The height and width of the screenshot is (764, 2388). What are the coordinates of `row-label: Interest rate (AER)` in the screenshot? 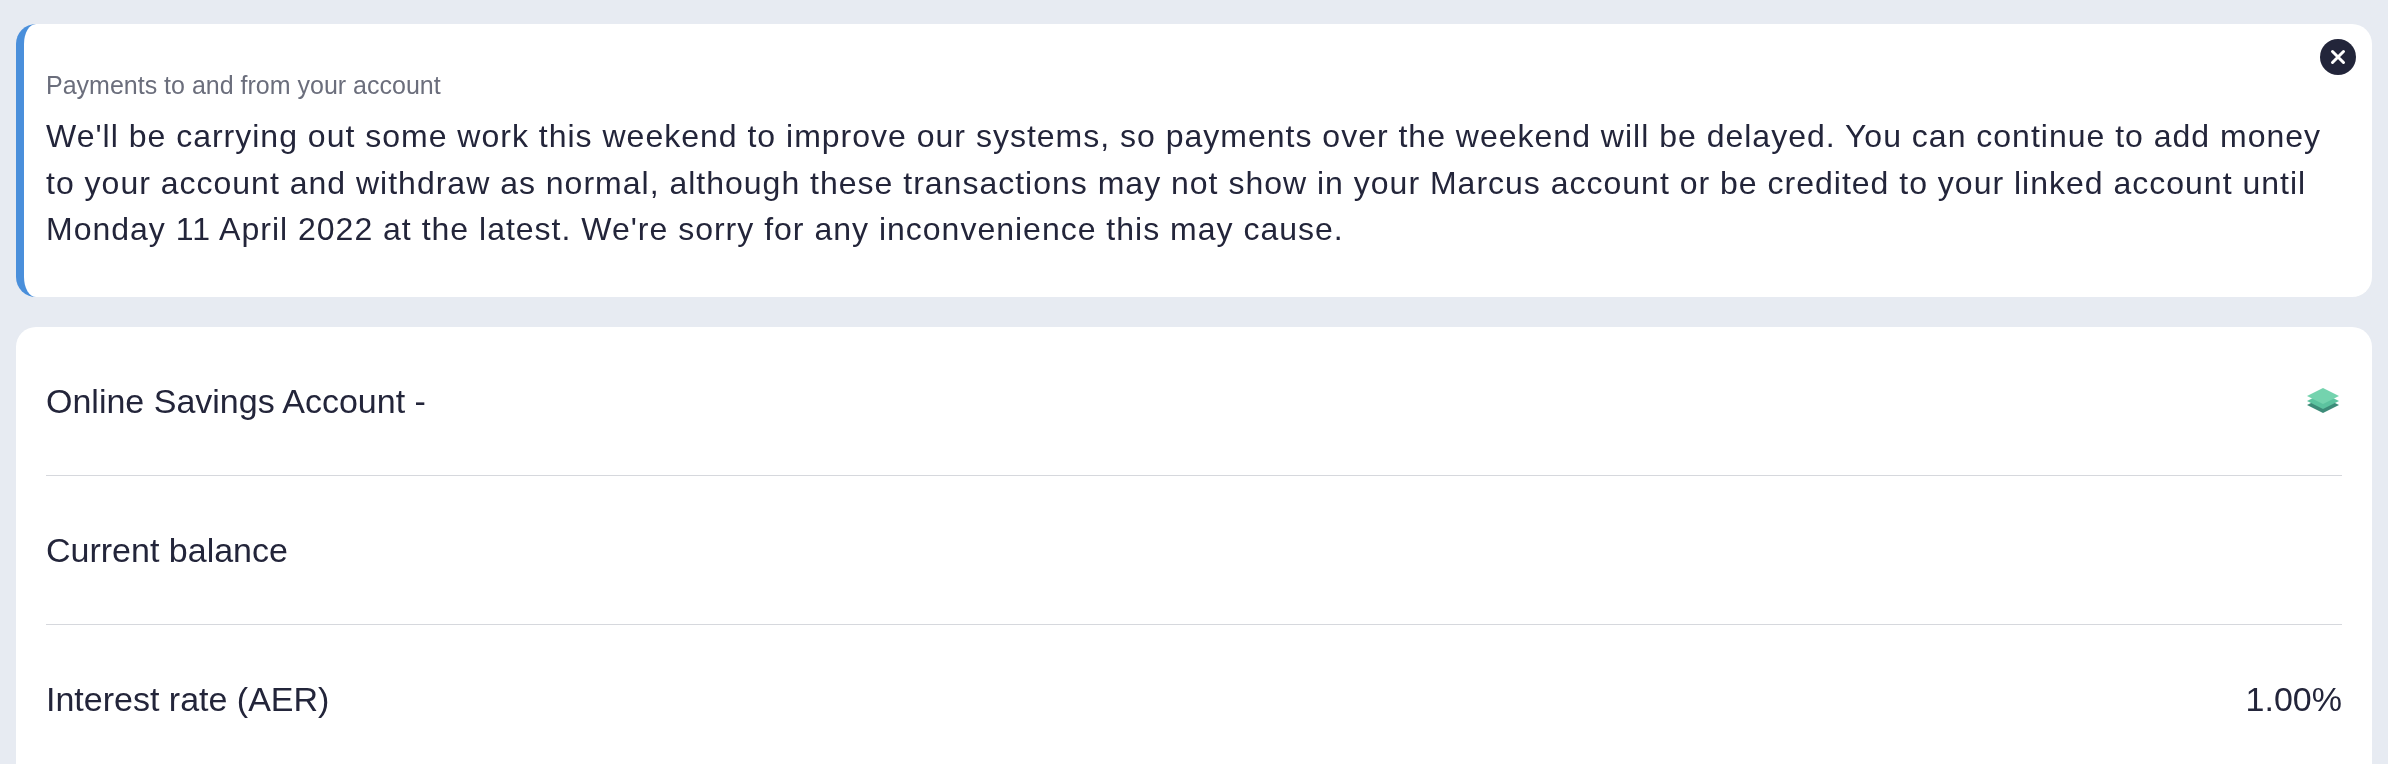 It's located at (188, 699).